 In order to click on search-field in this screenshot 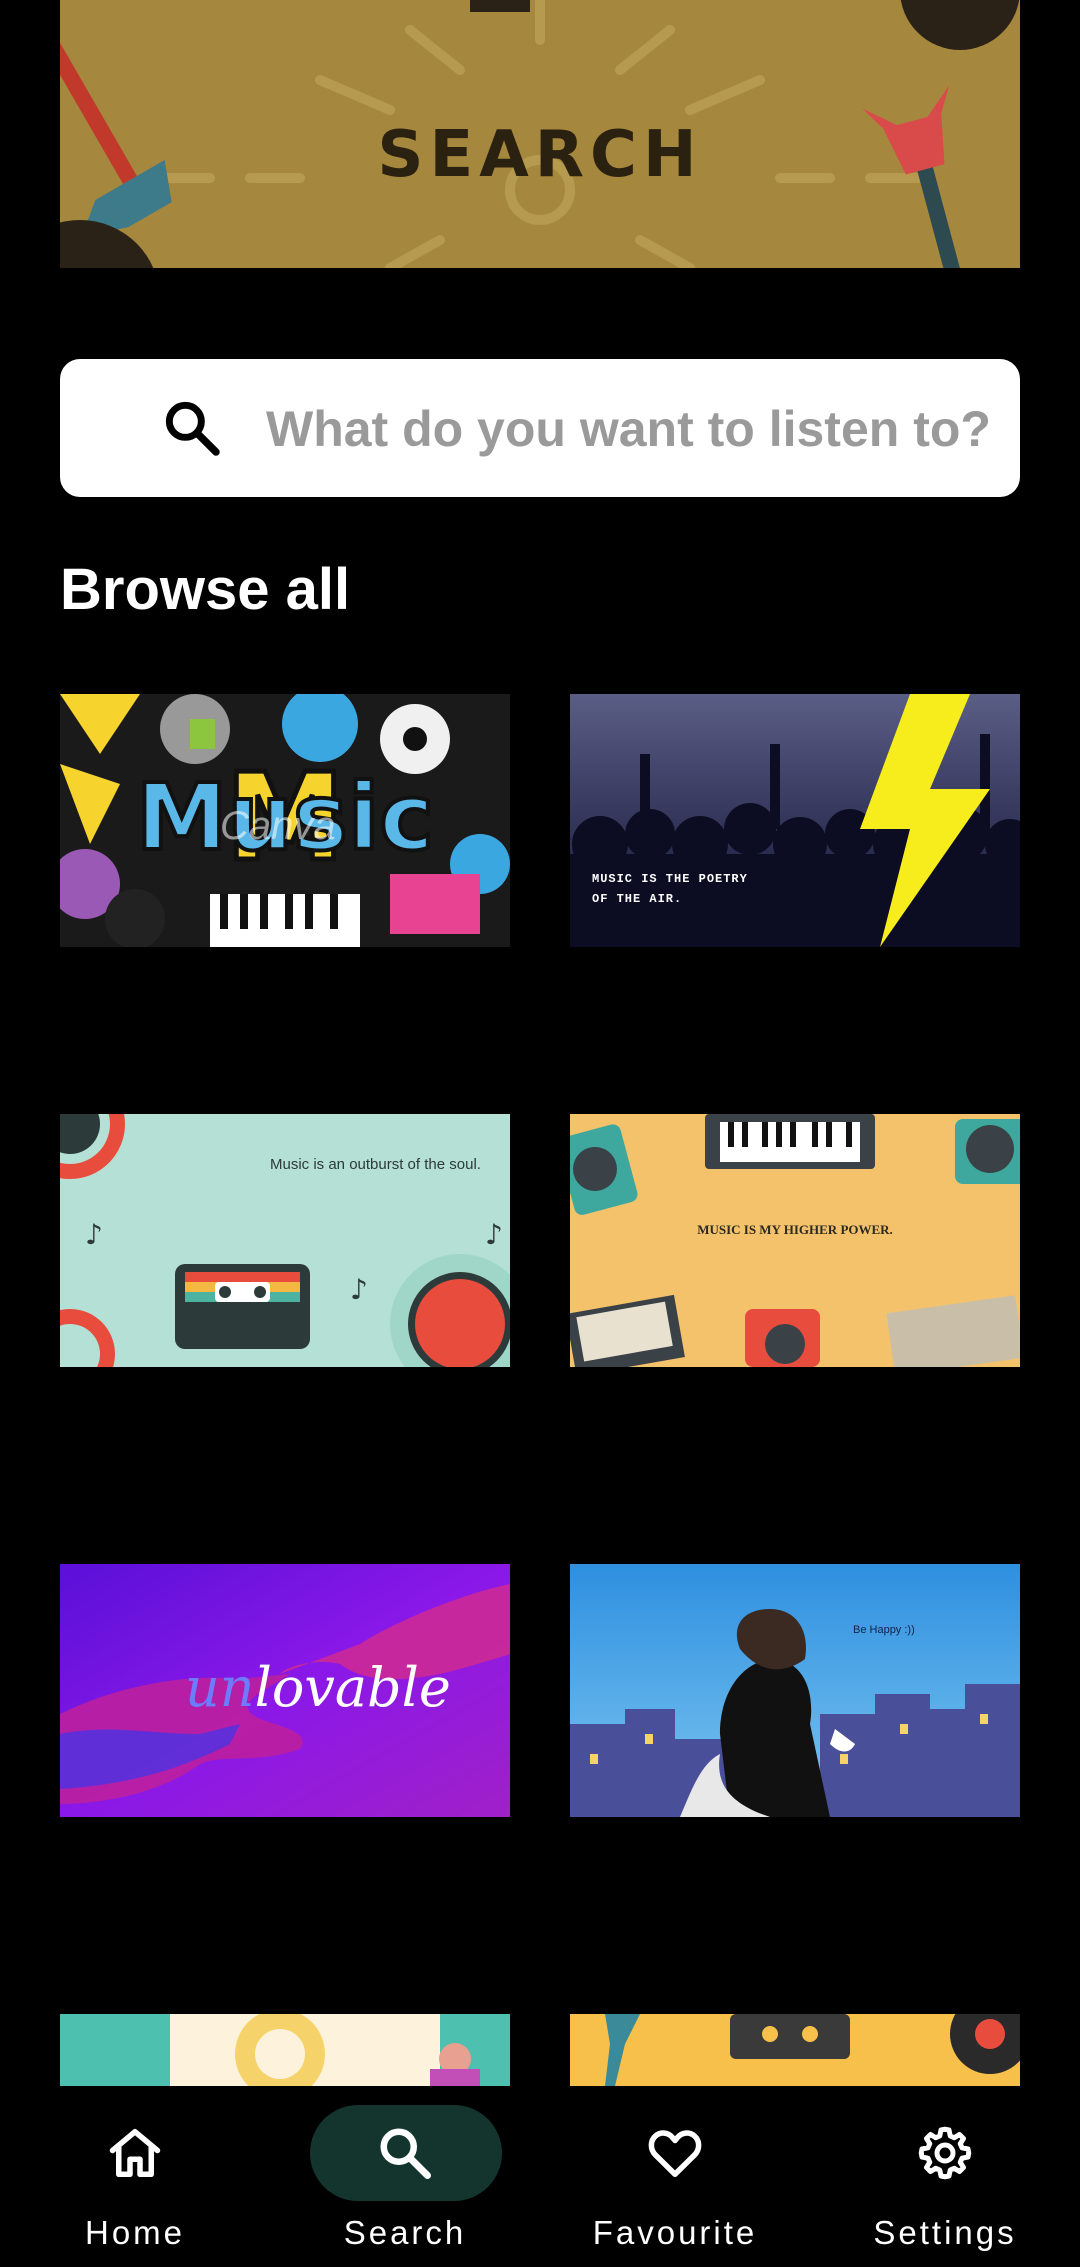, I will do `click(540, 428)`.